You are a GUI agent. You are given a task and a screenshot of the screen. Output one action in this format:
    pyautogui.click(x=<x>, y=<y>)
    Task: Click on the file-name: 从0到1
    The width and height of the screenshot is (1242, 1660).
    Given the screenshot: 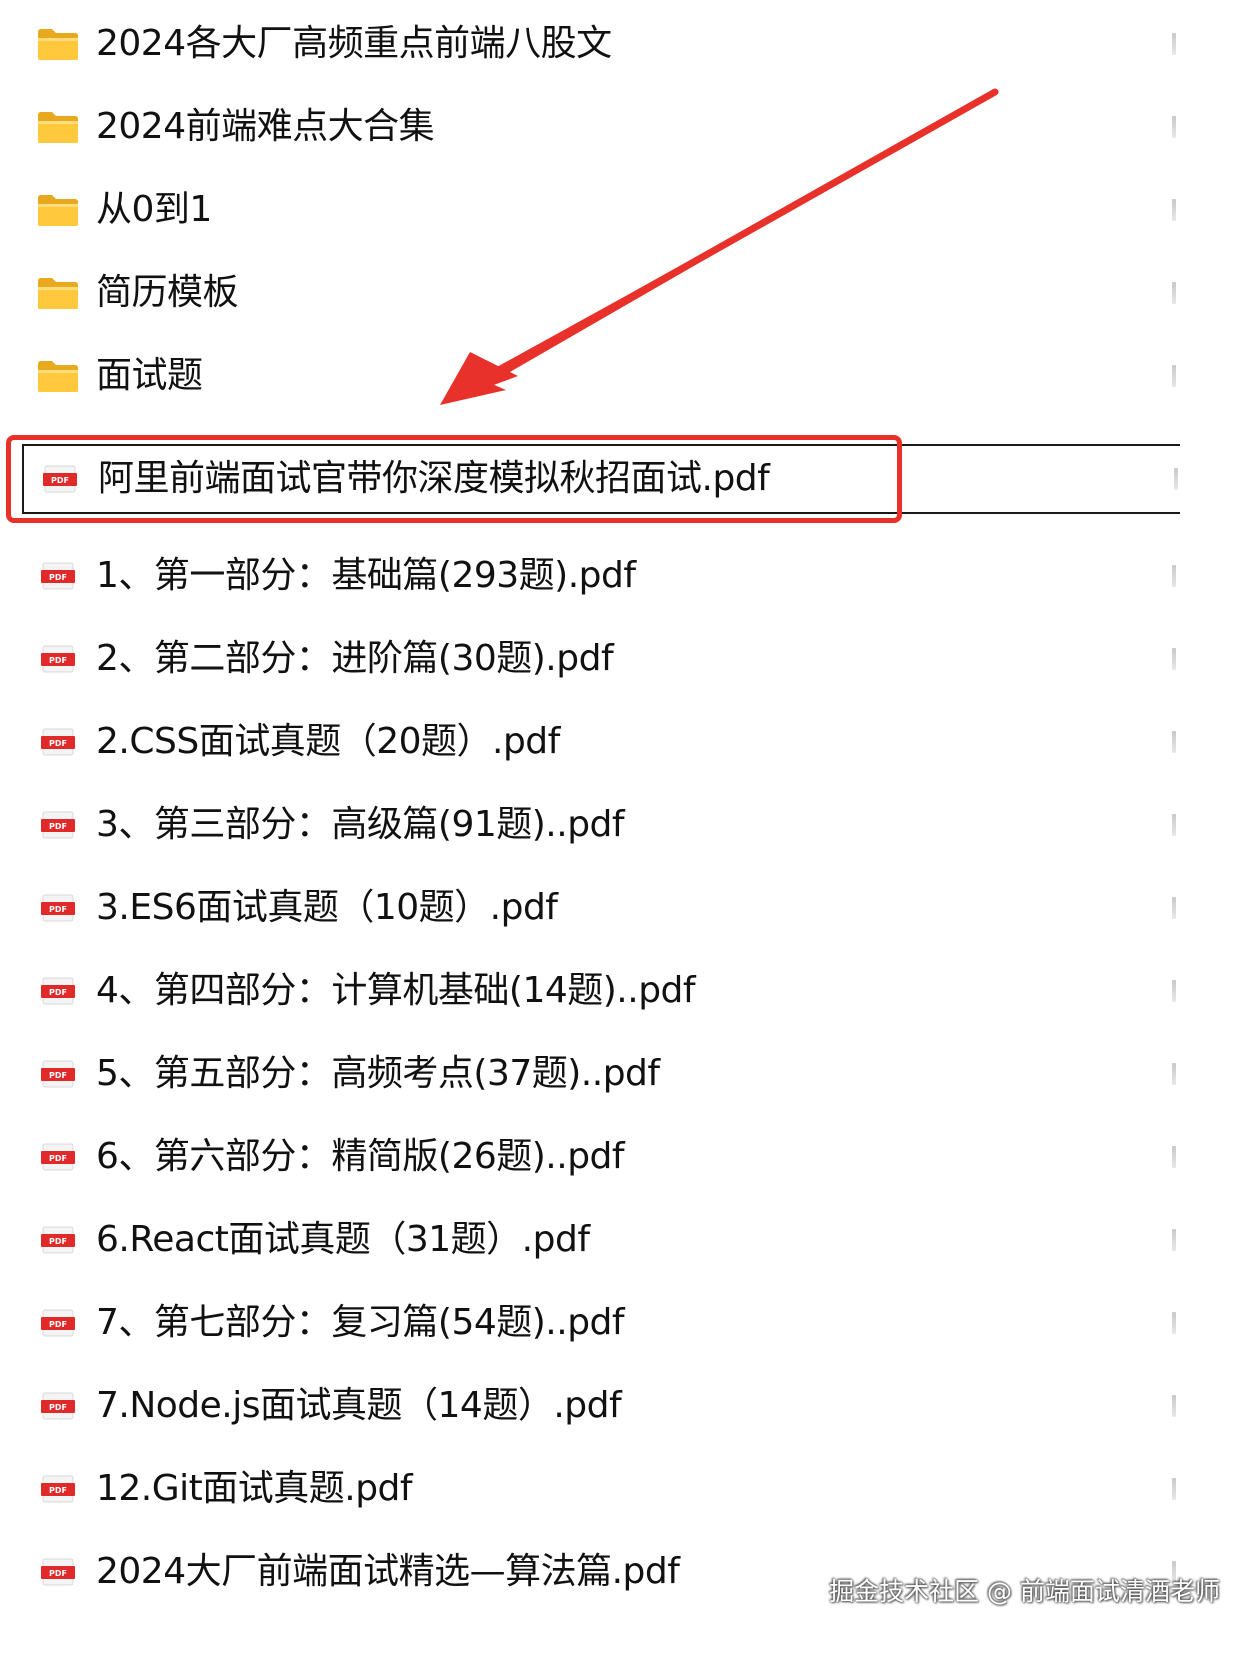 What is the action you would take?
    pyautogui.click(x=154, y=209)
    